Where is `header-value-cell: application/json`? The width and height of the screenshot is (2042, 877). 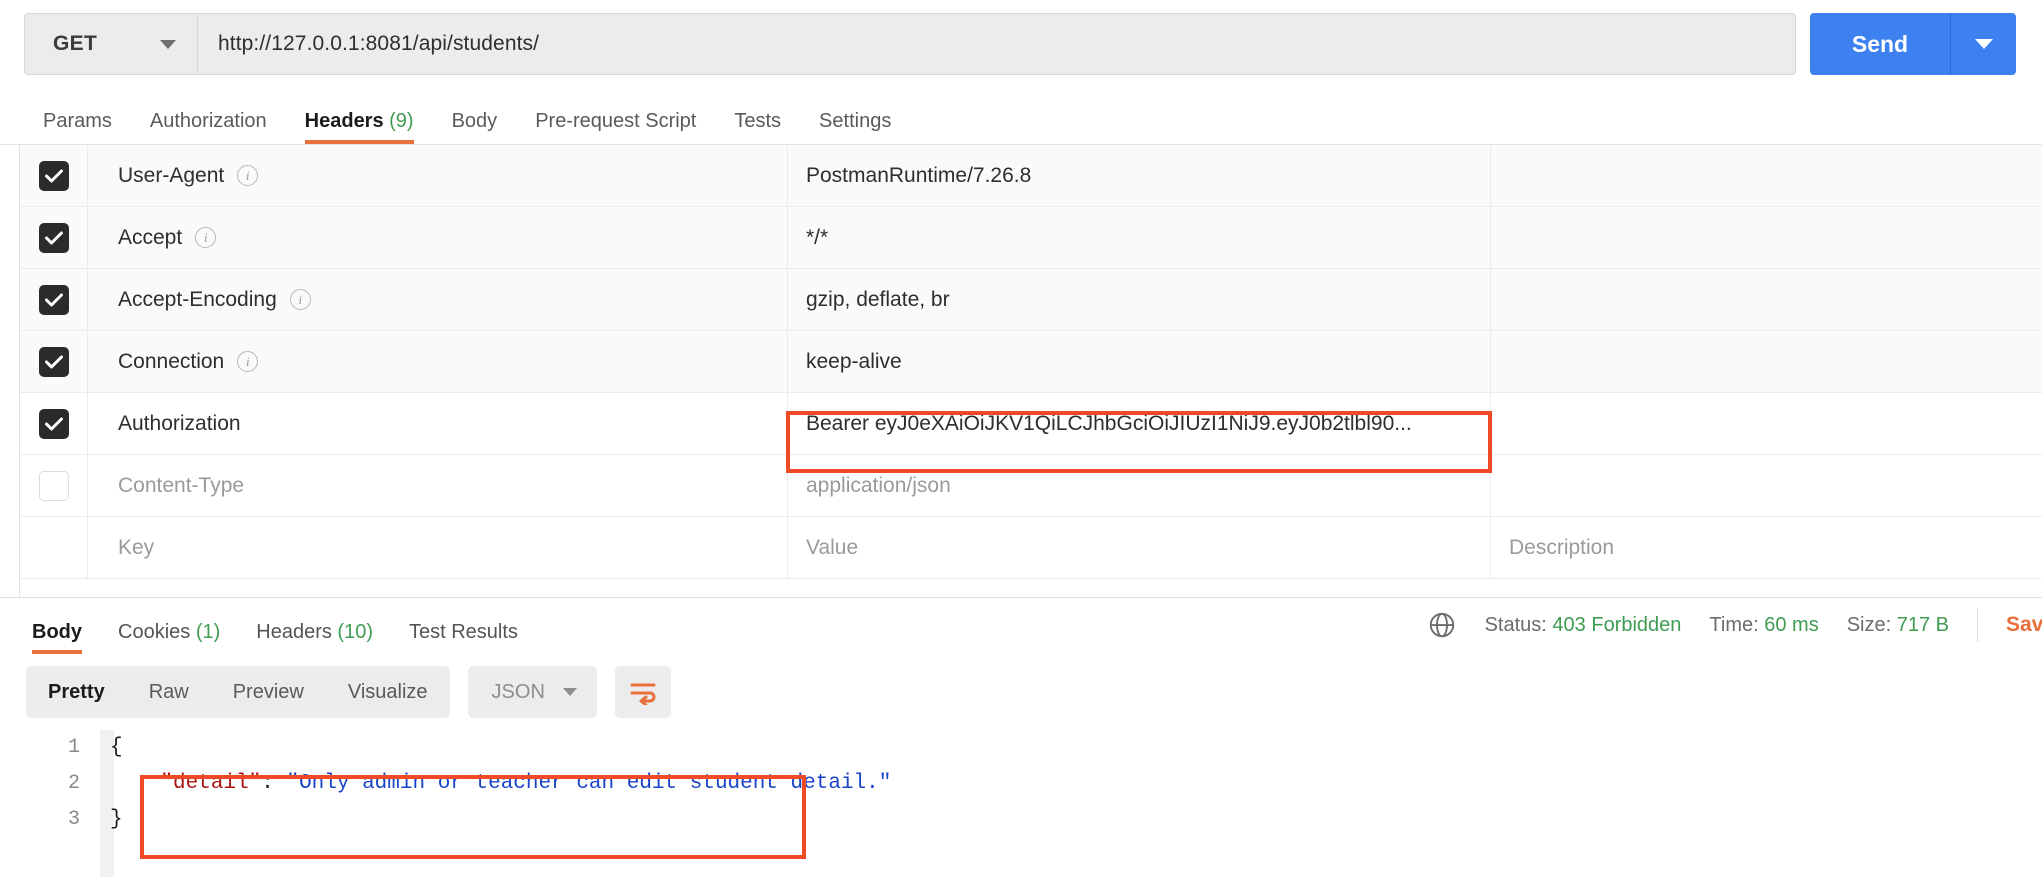 header-value-cell: application/json is located at coordinates (1139, 485).